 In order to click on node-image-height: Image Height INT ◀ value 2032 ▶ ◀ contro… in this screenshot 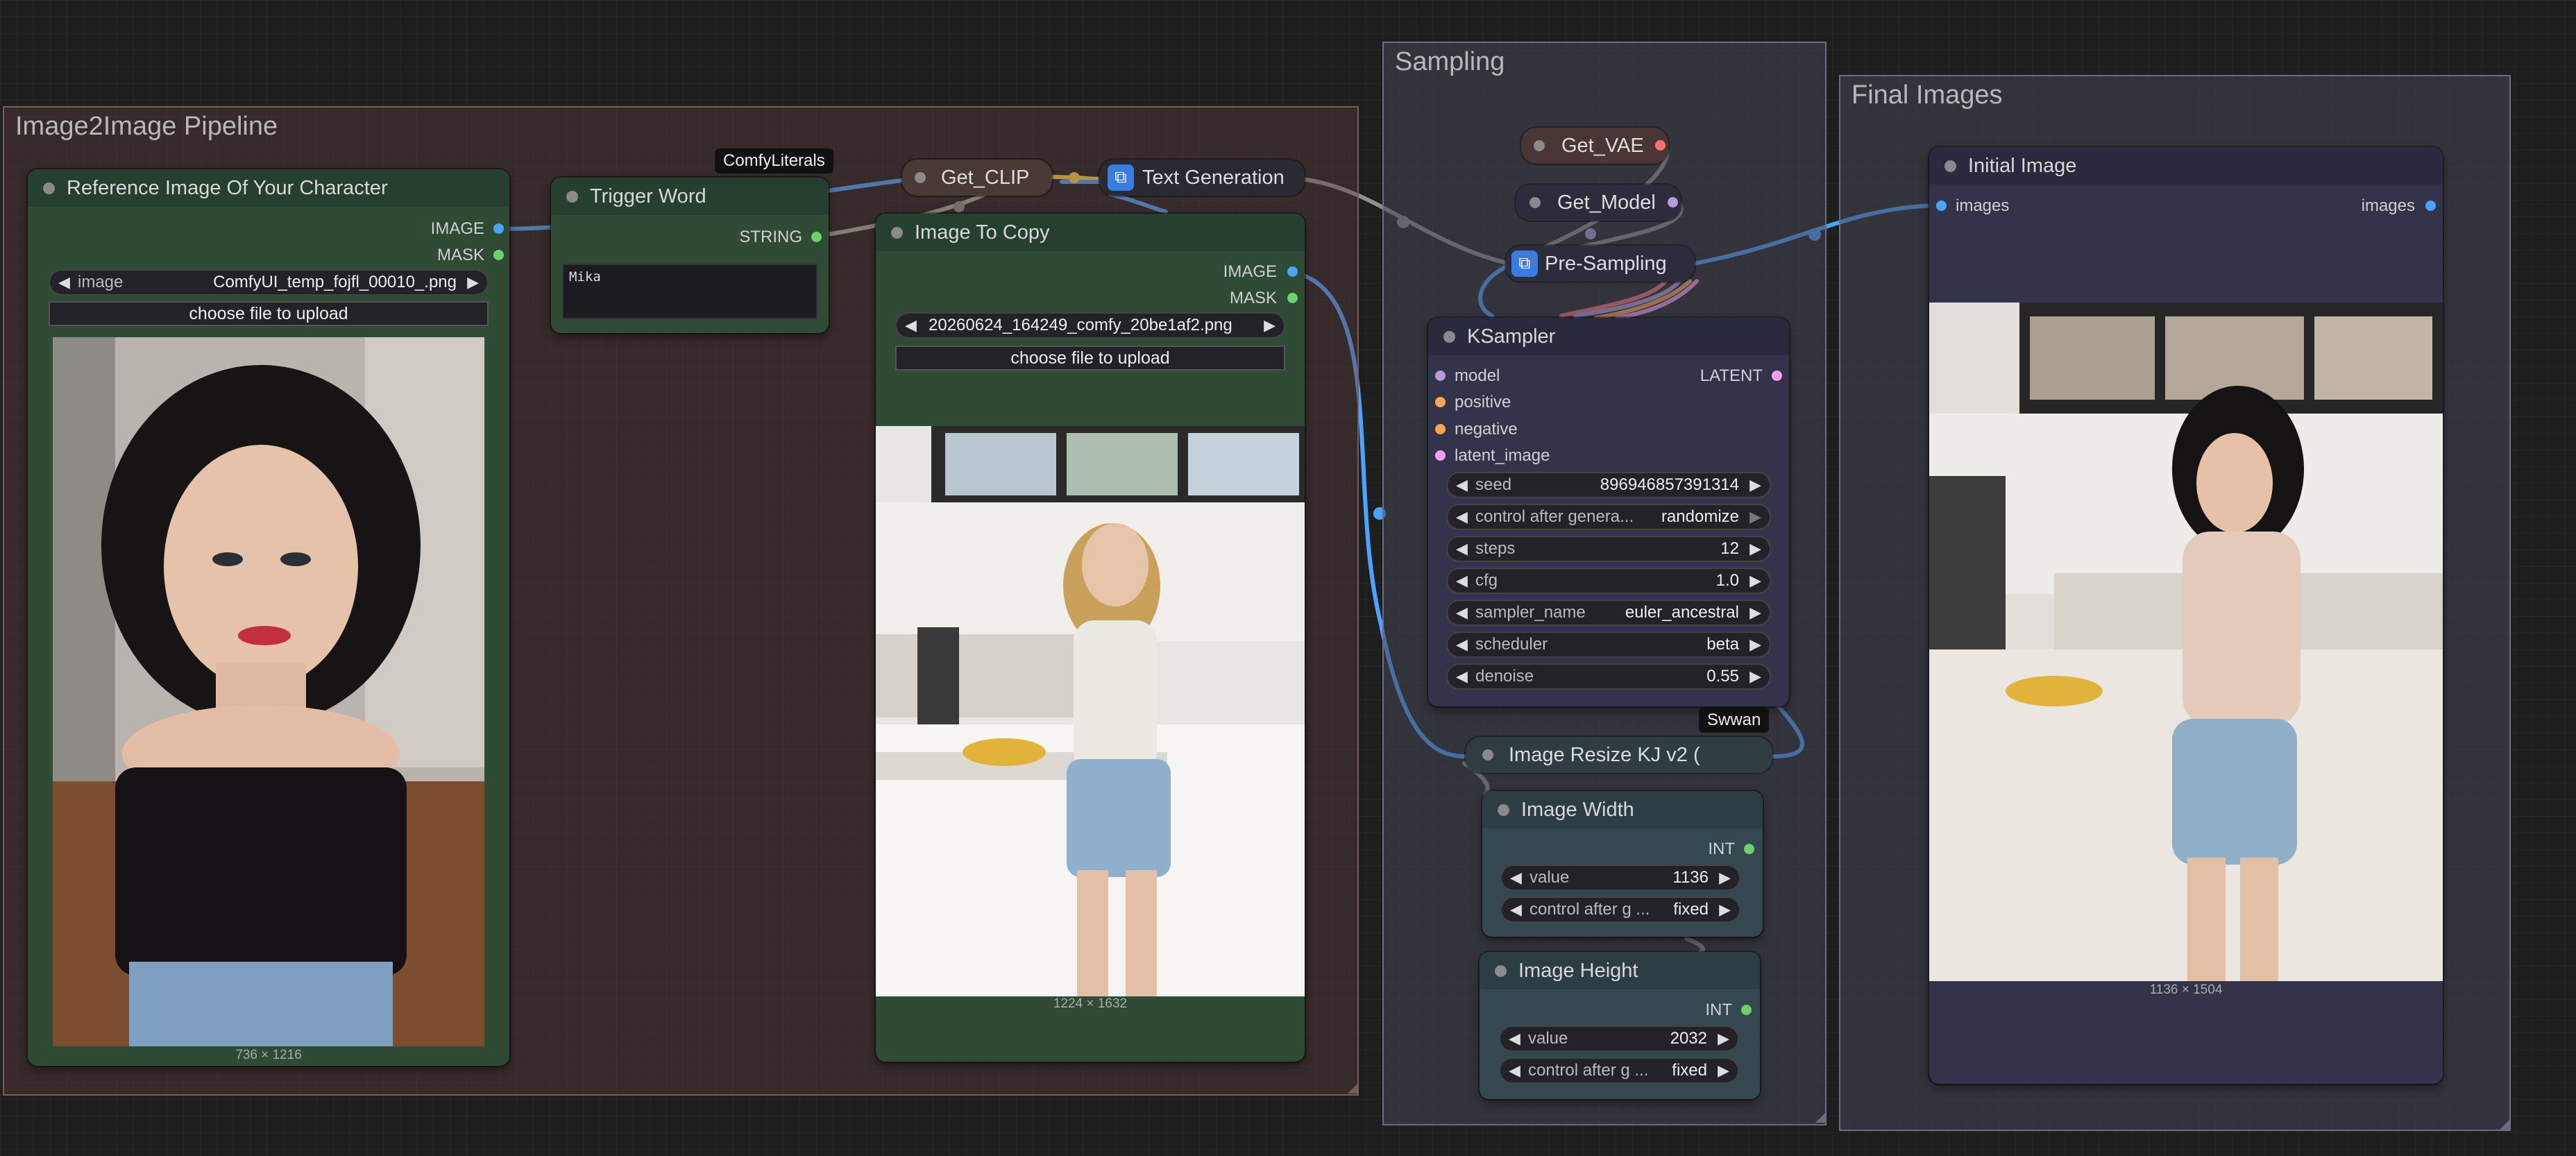, I will do `click(1620, 1025)`.